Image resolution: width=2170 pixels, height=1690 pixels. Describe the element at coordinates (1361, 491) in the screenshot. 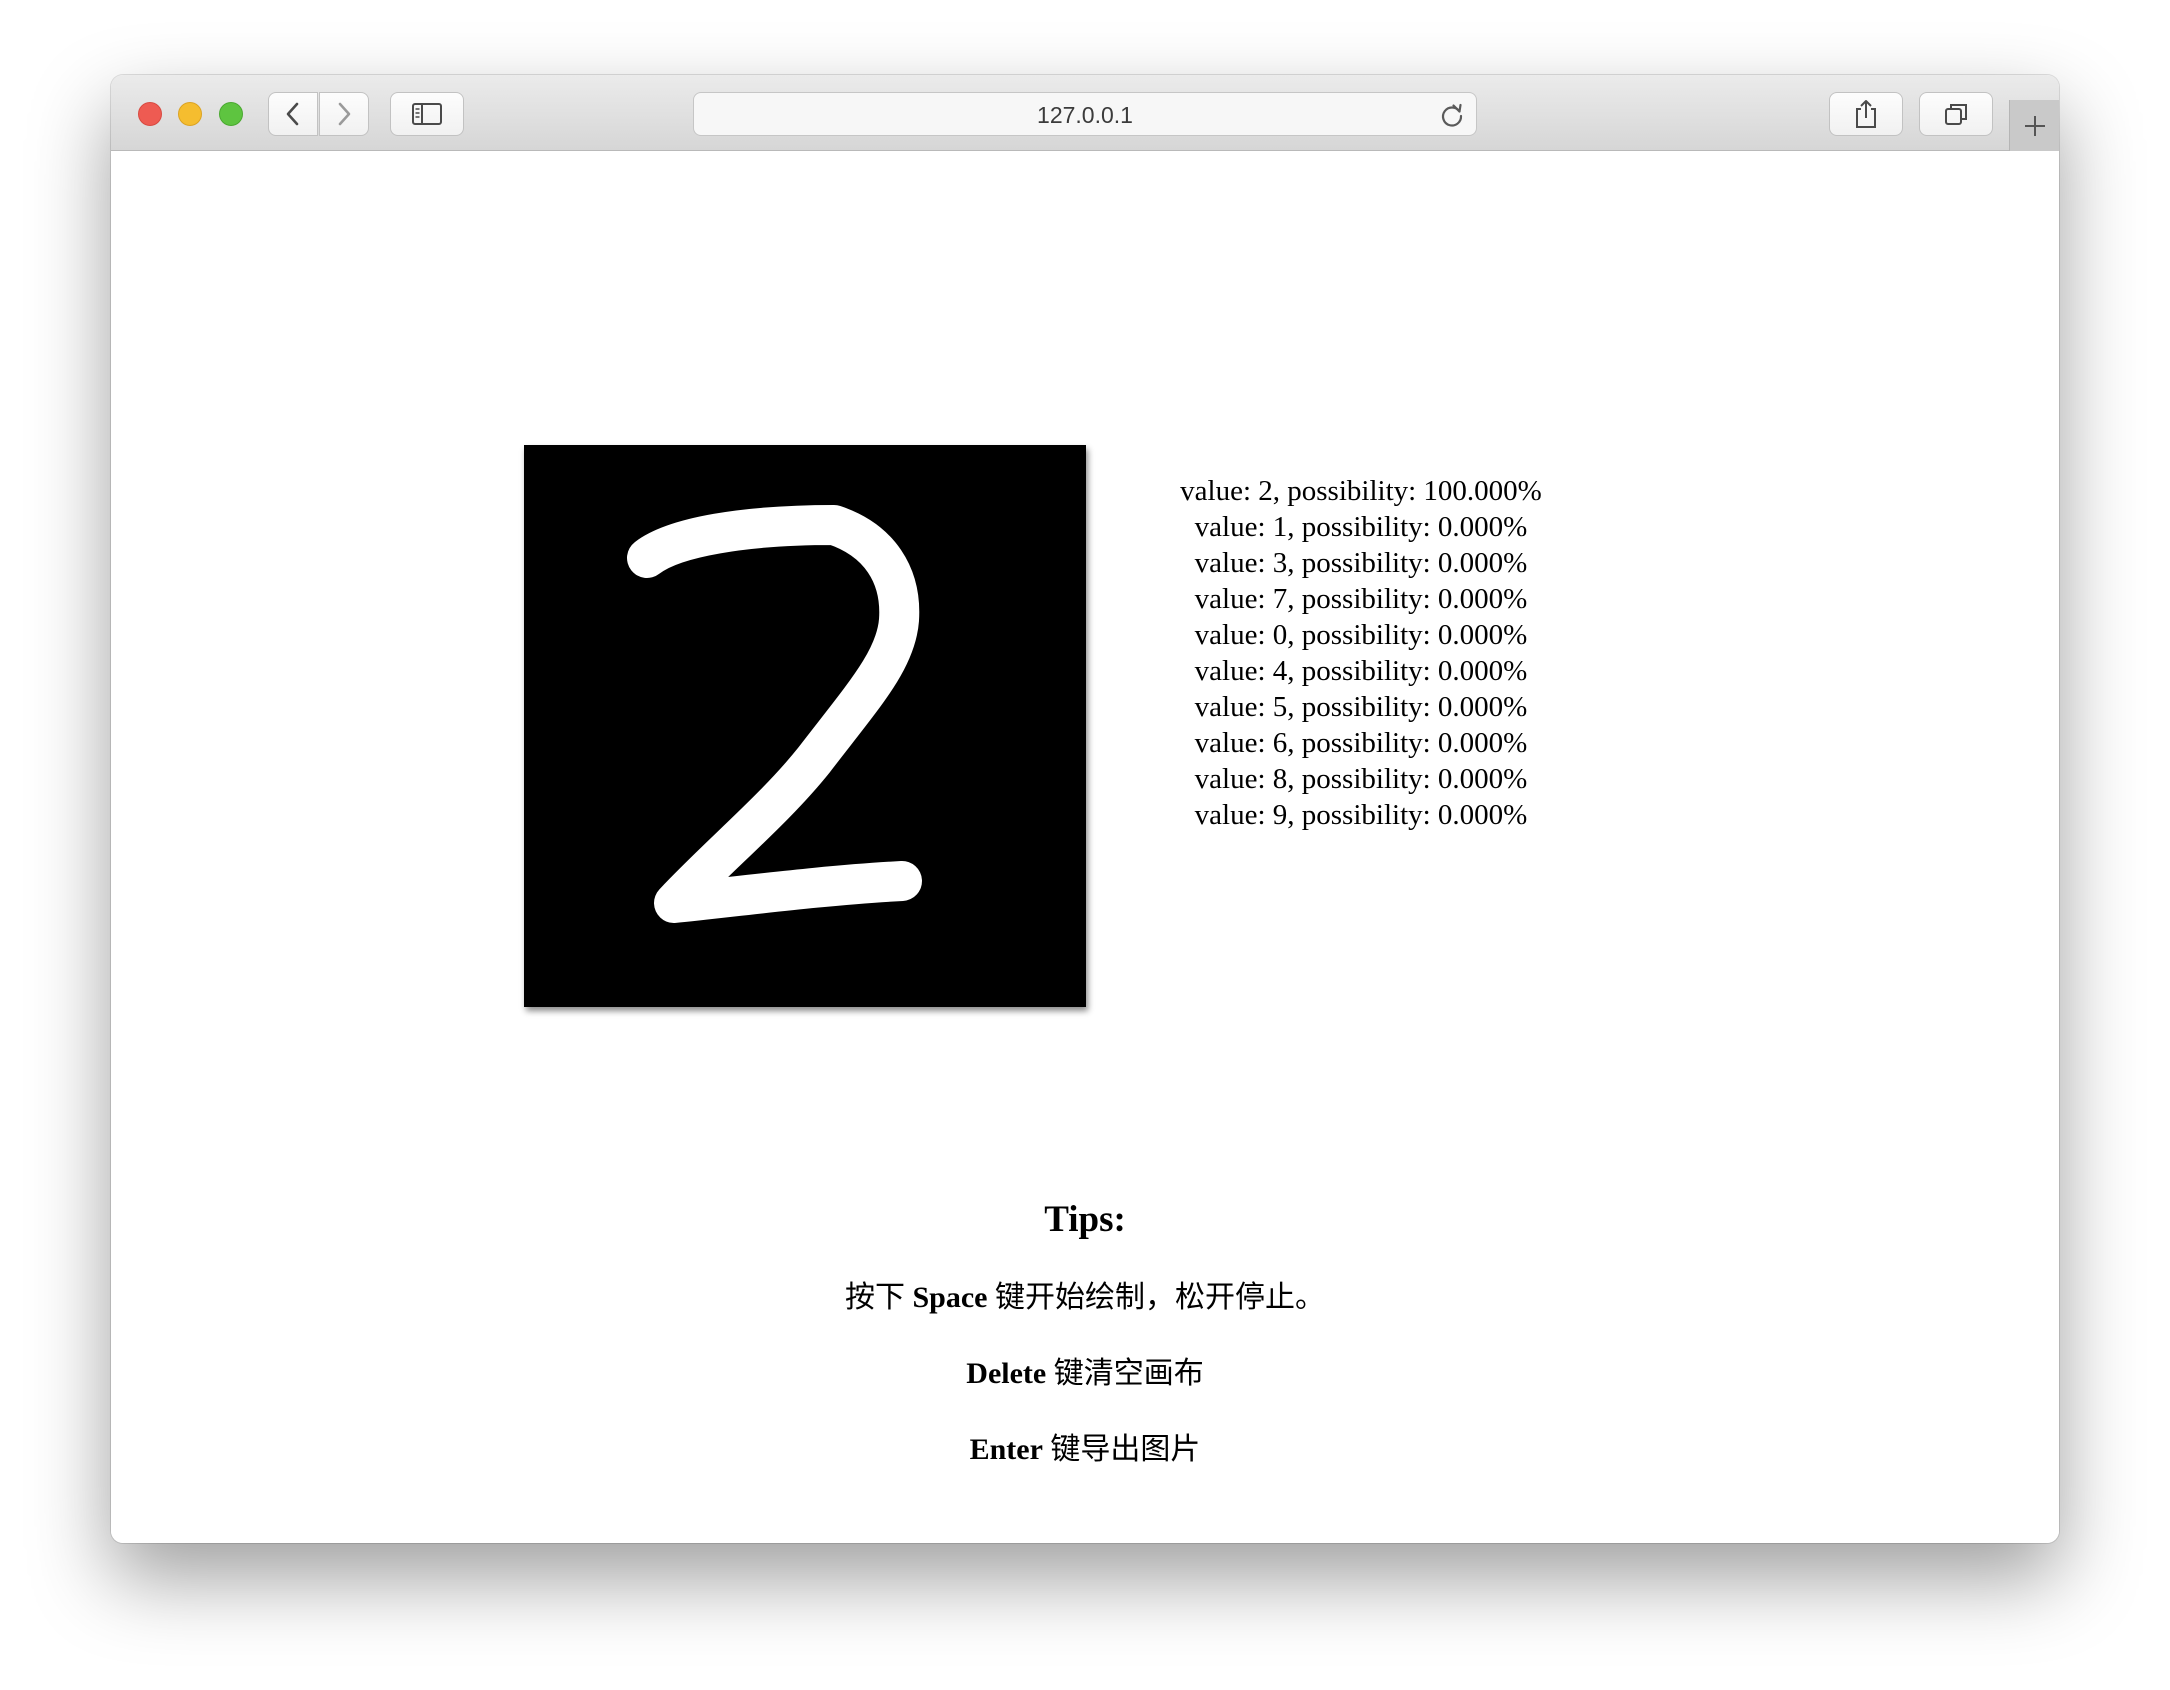

I see `prediction-row: value: 2, possibility: 100.000%` at that location.